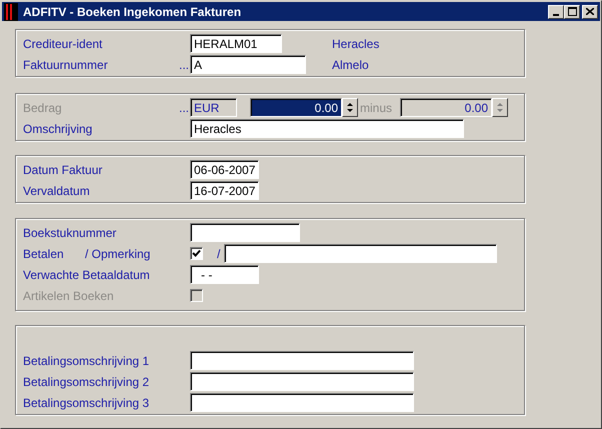  What do you see at coordinates (70, 233) in the screenshot?
I see `field-label: Boekstuknummer` at bounding box center [70, 233].